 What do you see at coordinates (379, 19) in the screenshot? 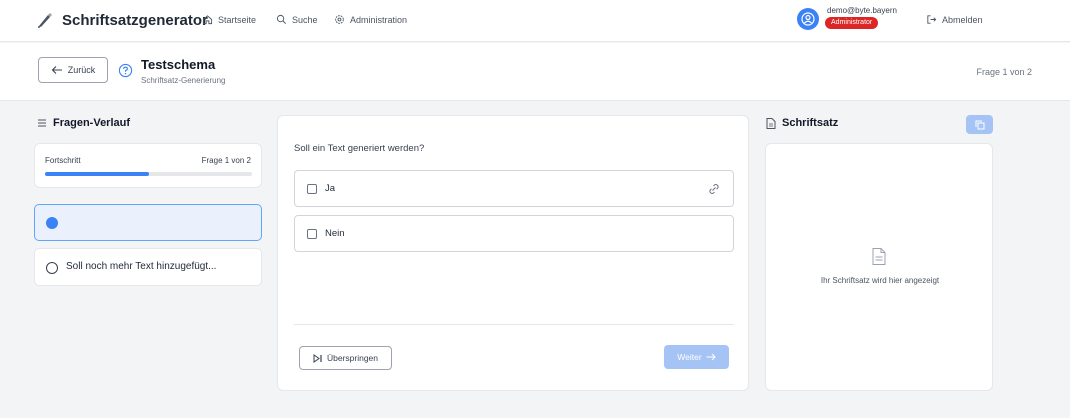
I see `nav-link-administration-label: Administration` at bounding box center [379, 19].